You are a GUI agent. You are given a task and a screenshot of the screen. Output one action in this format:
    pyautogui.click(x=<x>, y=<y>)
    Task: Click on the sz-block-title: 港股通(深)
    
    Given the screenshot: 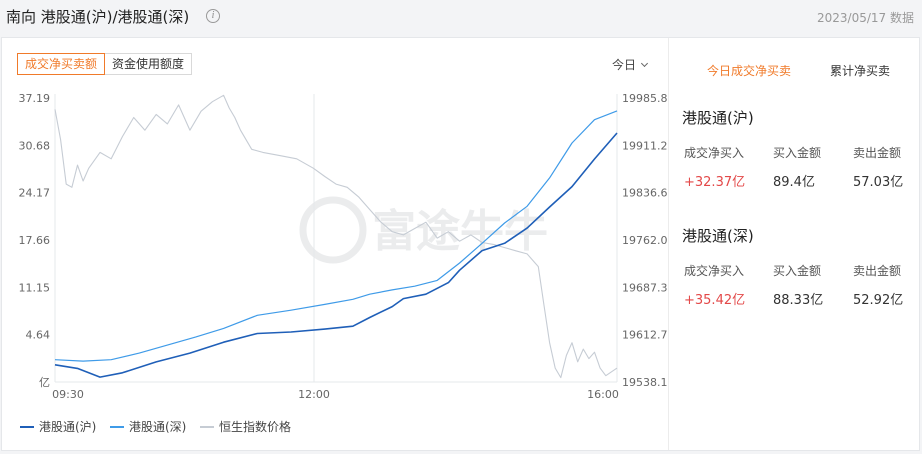 What is the action you would take?
    pyautogui.click(x=718, y=236)
    